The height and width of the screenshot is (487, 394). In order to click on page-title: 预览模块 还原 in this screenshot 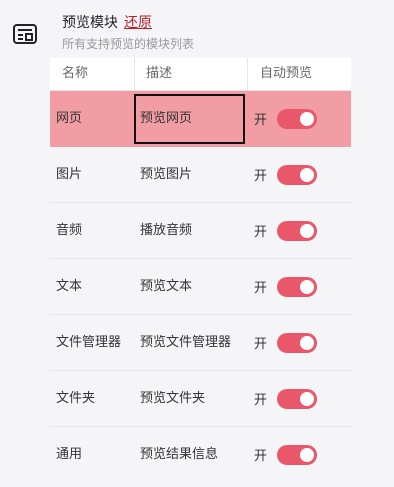, I will do `click(107, 23)`.